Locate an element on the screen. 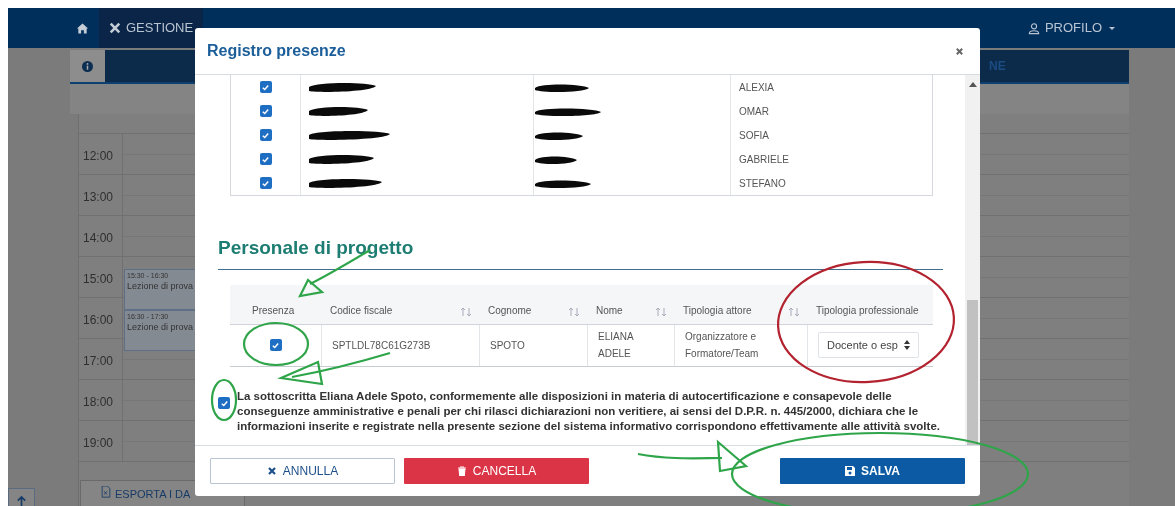  table-cell-text: GABRIELE is located at coordinates (764, 159).